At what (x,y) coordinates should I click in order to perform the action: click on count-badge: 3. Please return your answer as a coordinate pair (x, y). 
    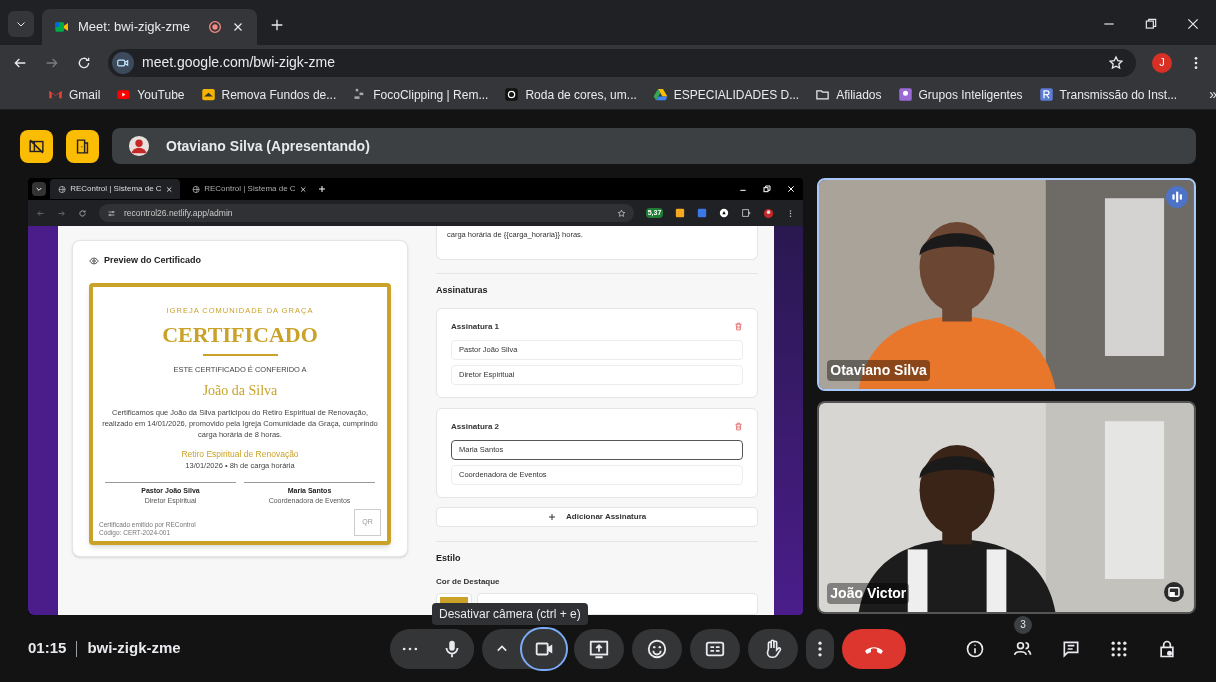
    Looking at the image, I should click on (1023, 624).